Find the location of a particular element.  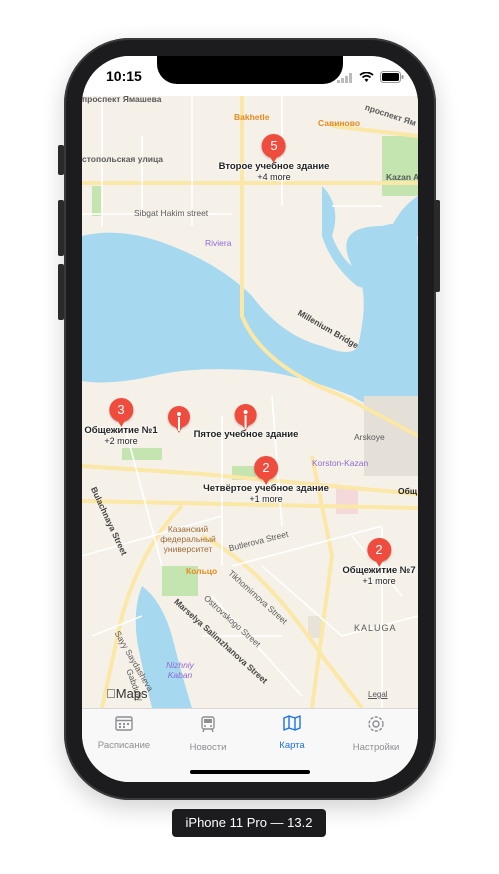

map-cluster-pin: 2 Общежитие №7 +1 more is located at coordinates (379, 562).